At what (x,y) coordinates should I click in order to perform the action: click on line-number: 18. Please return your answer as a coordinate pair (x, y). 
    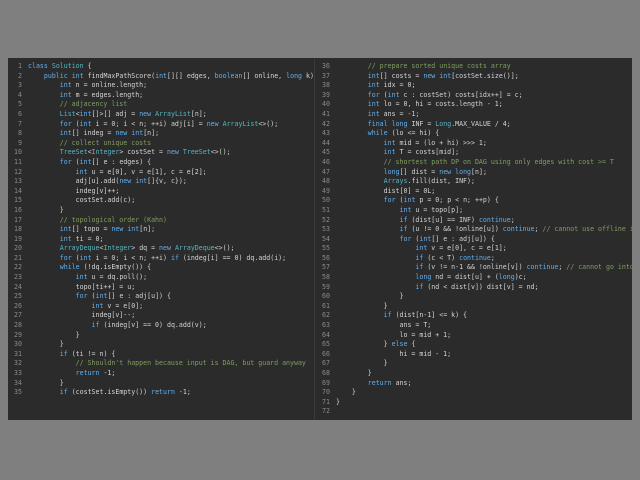
    Looking at the image, I should click on (18, 229).